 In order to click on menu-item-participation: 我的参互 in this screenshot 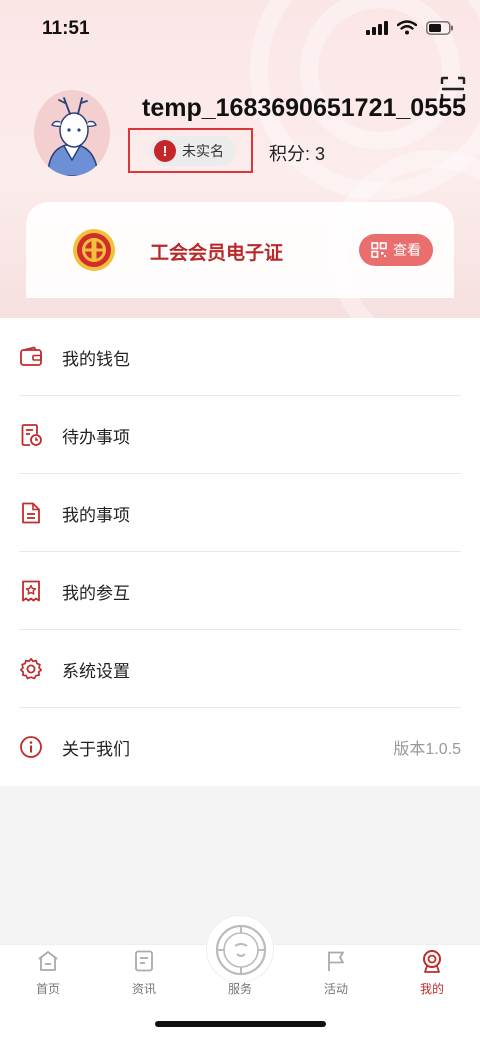, I will do `click(240, 591)`.